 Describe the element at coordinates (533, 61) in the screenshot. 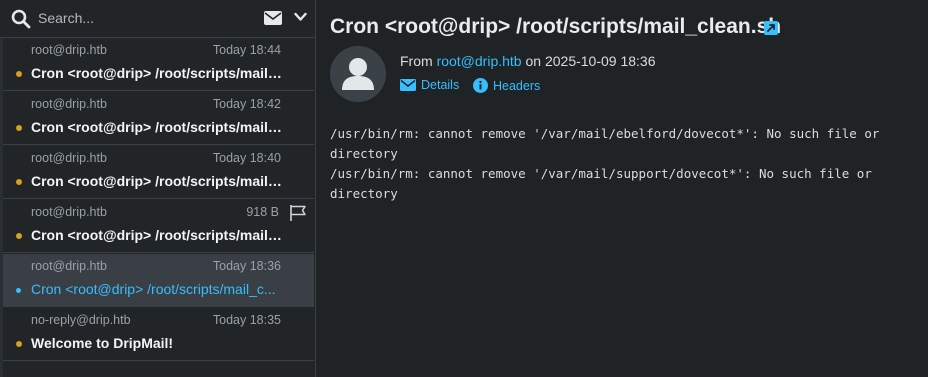

I see `date-prefix: on` at that location.